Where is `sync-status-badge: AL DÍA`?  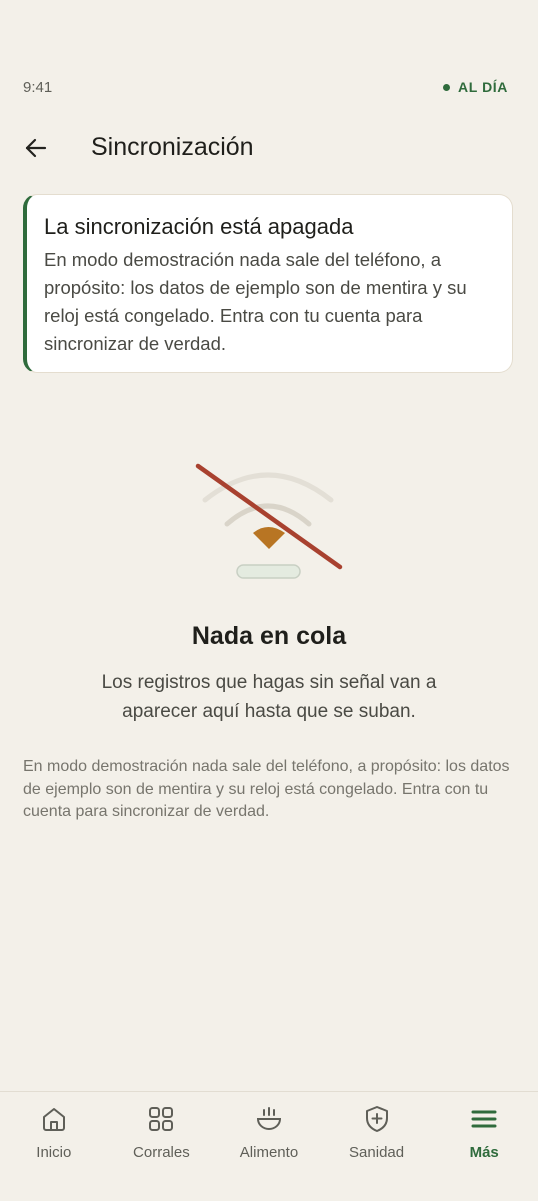 sync-status-badge: AL DÍA is located at coordinates (475, 87).